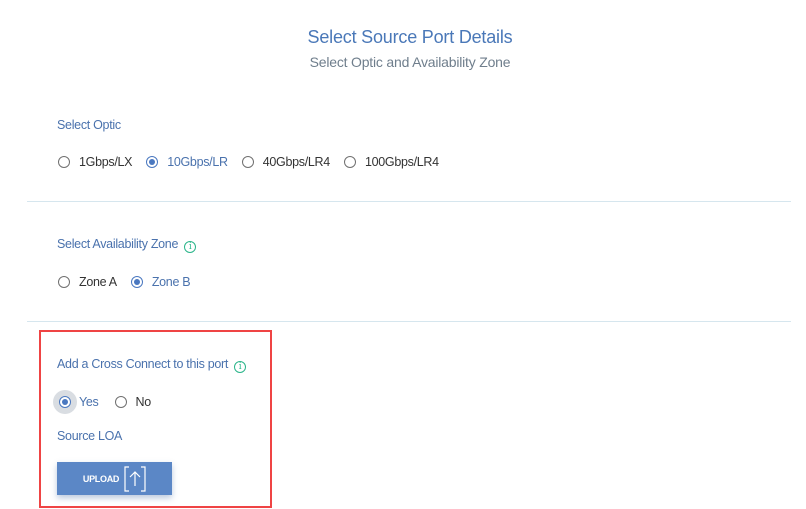 The image size is (806, 509). I want to click on upload-button: UPLOAD, so click(114, 478).